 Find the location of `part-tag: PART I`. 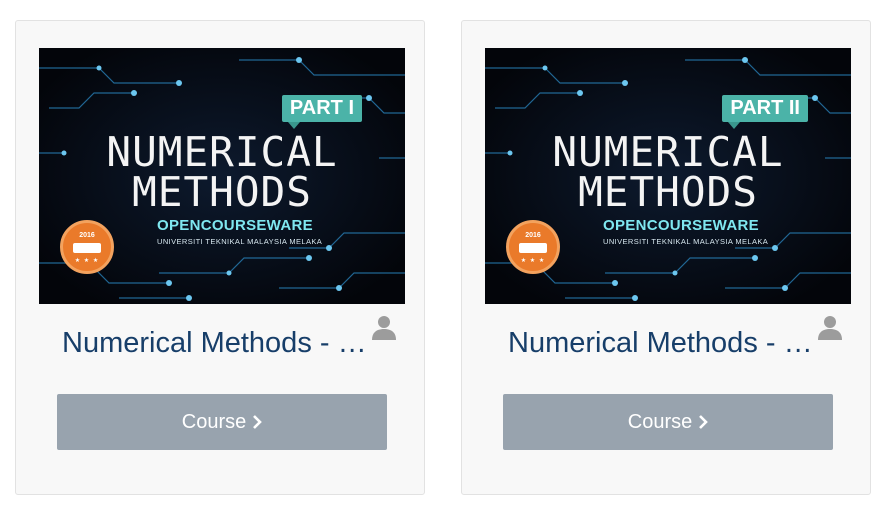

part-tag: PART I is located at coordinates (321, 112).